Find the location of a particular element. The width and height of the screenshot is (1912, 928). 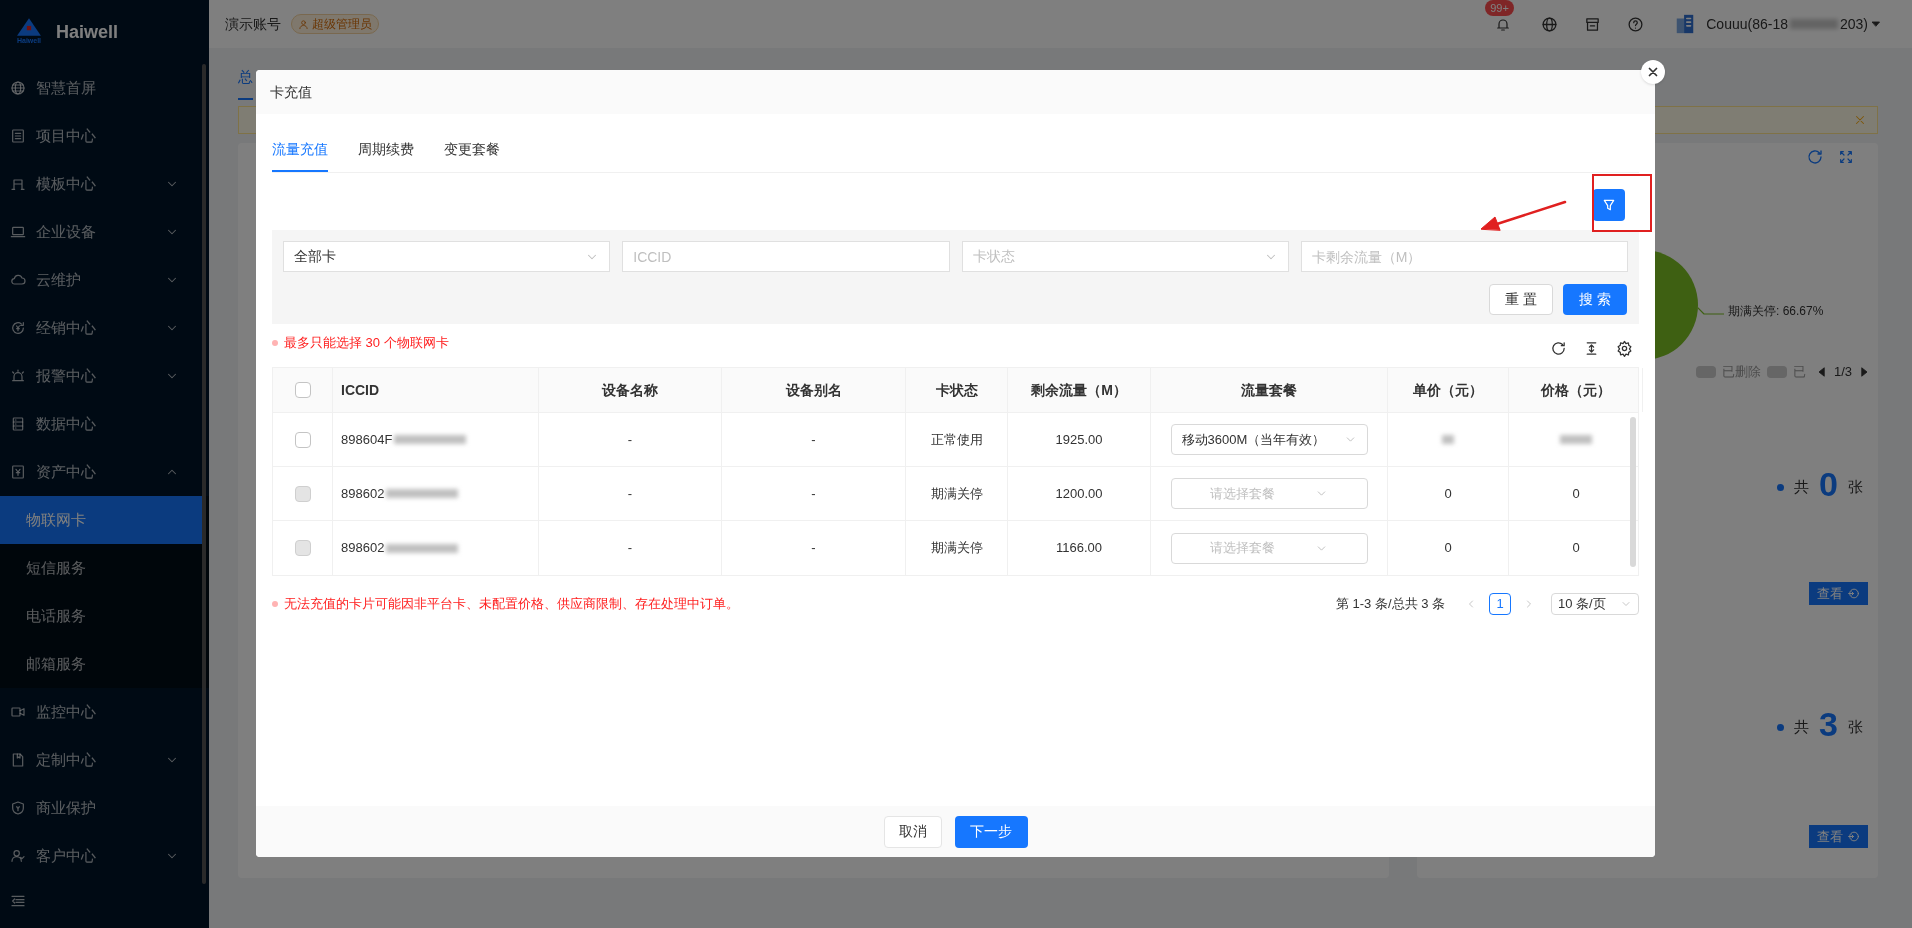

select-field: 全部卡 is located at coordinates (447, 256).